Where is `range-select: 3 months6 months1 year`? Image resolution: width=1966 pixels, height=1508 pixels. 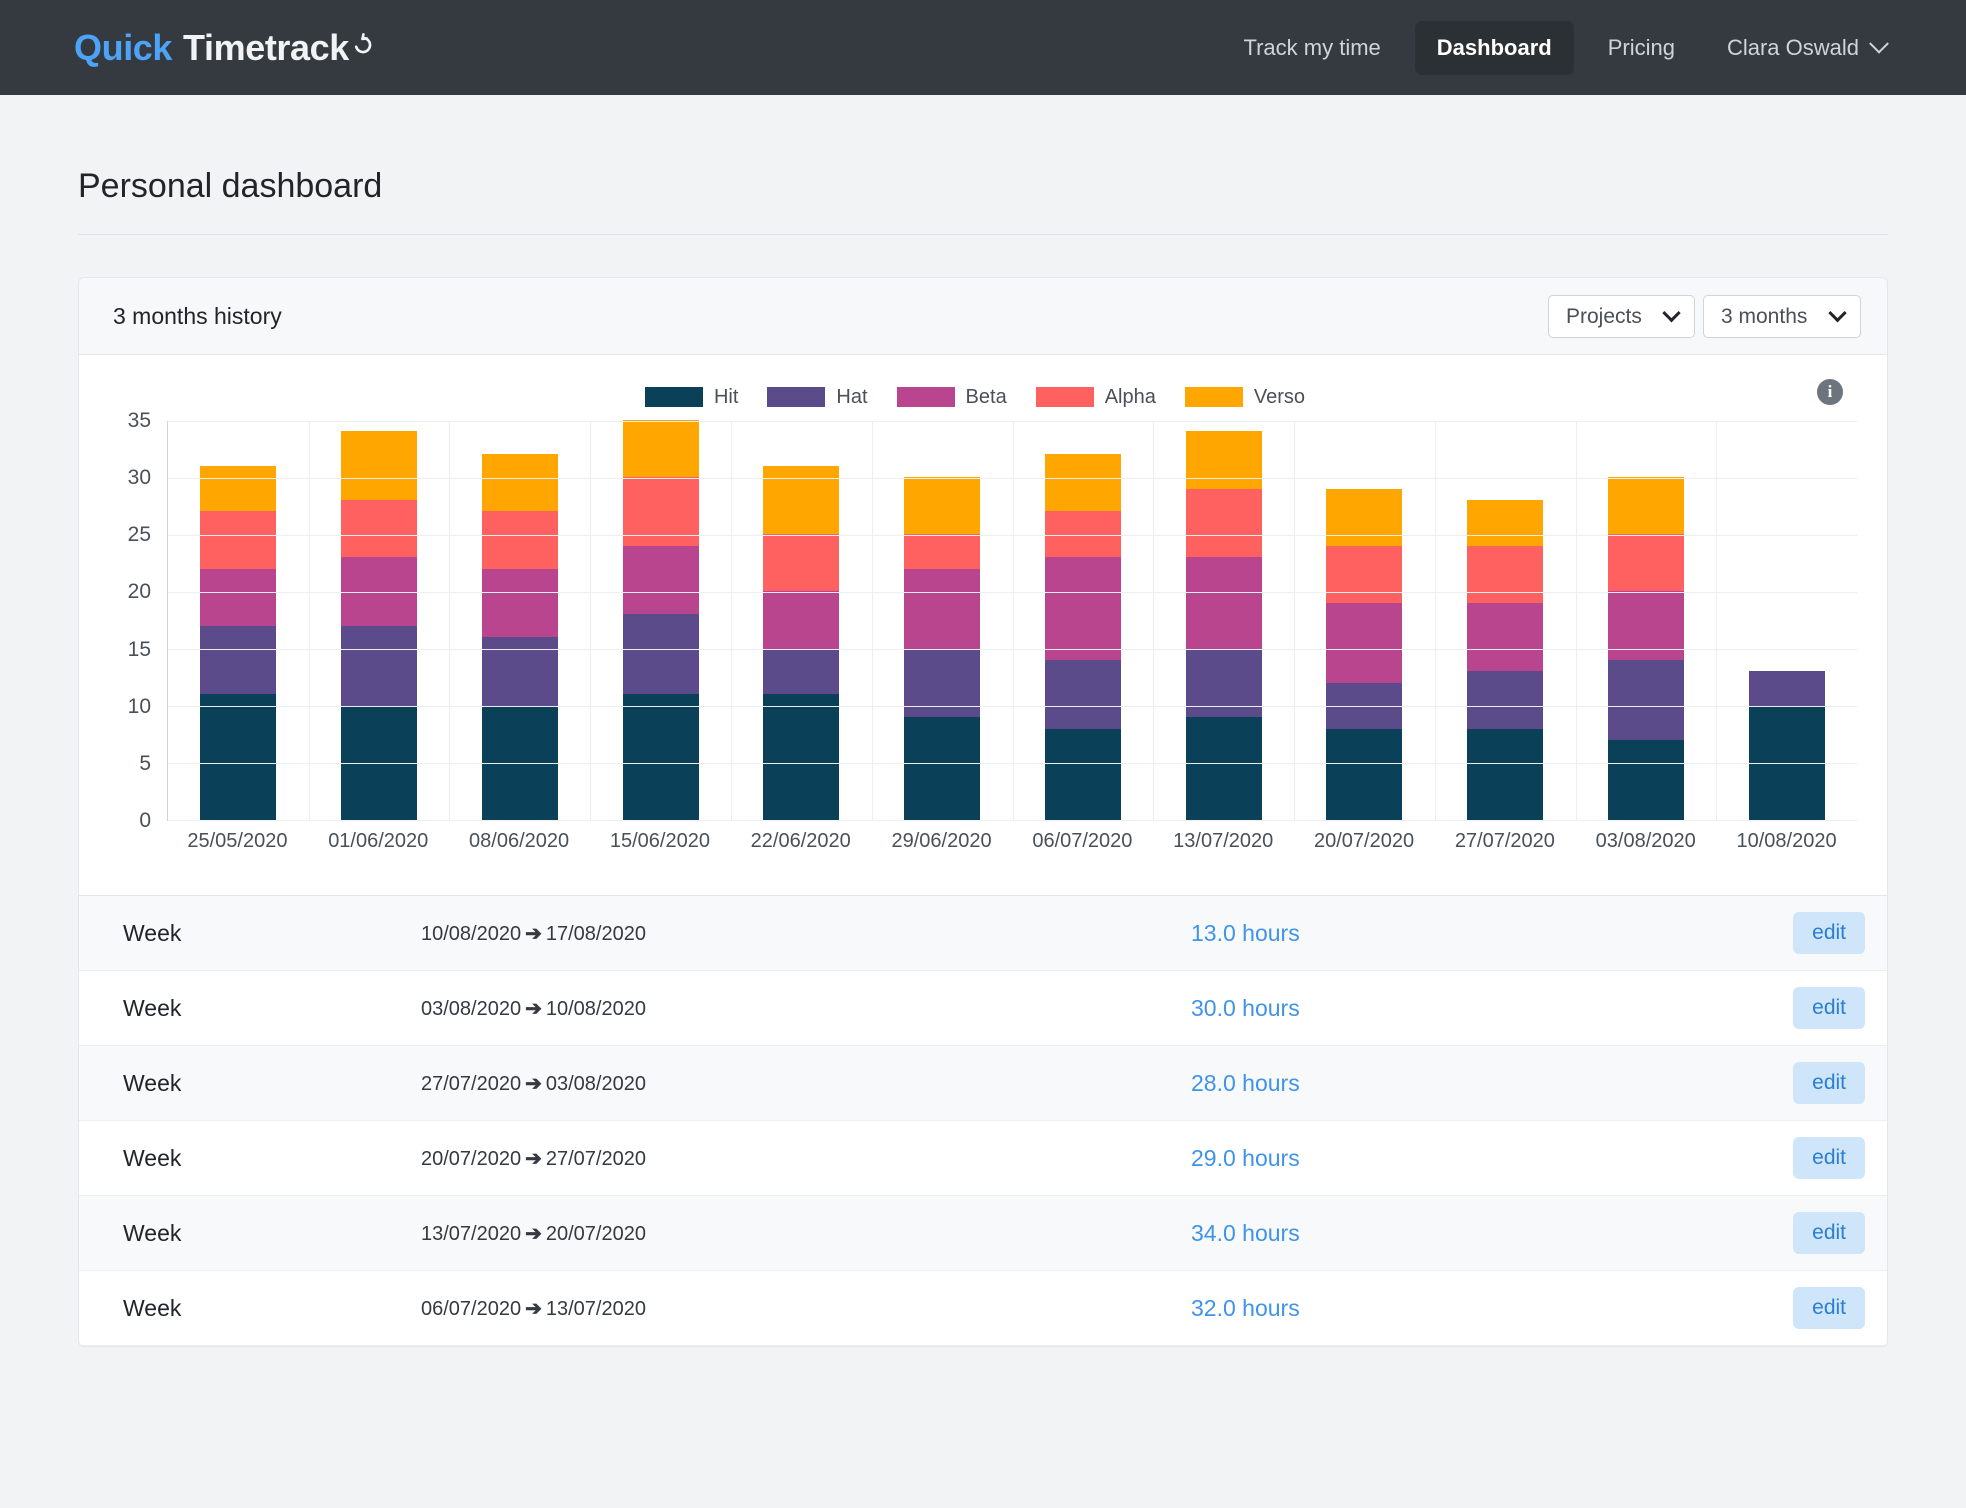 range-select: 3 months6 months1 year is located at coordinates (1782, 316).